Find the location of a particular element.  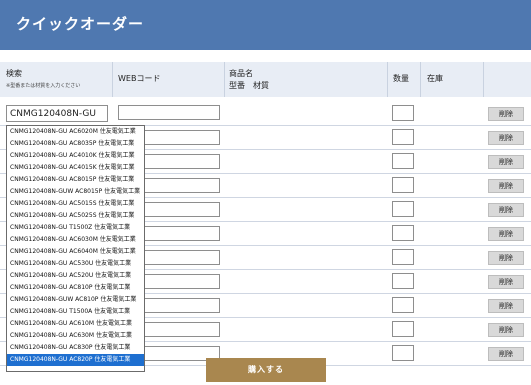

suggestion-item: CNMG120408N-GU AC5015S 住友電気工業 is located at coordinates (75, 204).